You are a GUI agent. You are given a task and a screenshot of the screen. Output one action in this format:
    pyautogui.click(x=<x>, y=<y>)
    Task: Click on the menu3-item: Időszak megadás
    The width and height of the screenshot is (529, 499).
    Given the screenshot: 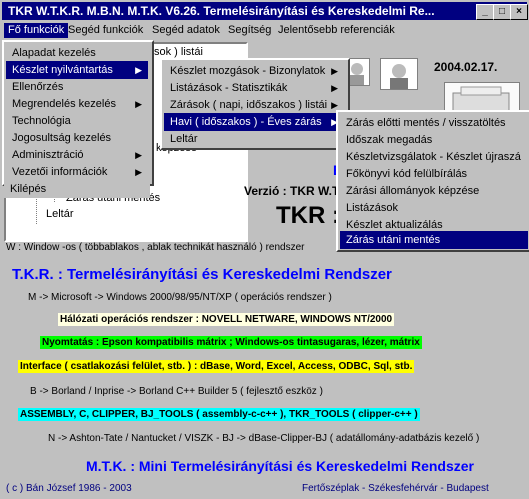 What is the action you would take?
    pyautogui.click(x=434, y=140)
    